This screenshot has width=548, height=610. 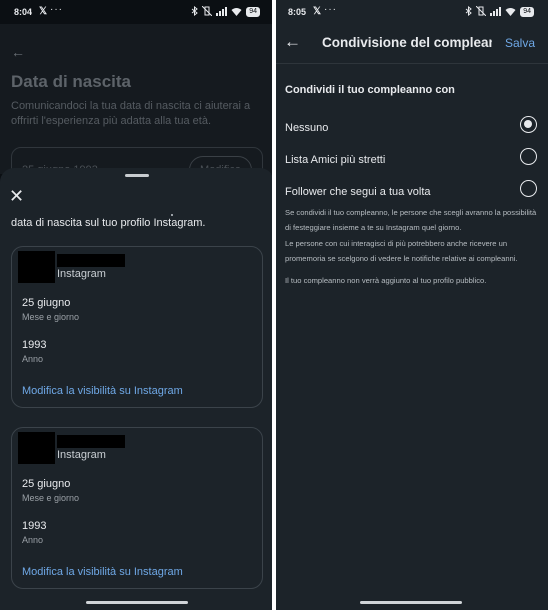 I want to click on option-label: Lista Amici più stretti, so click(x=335, y=160).